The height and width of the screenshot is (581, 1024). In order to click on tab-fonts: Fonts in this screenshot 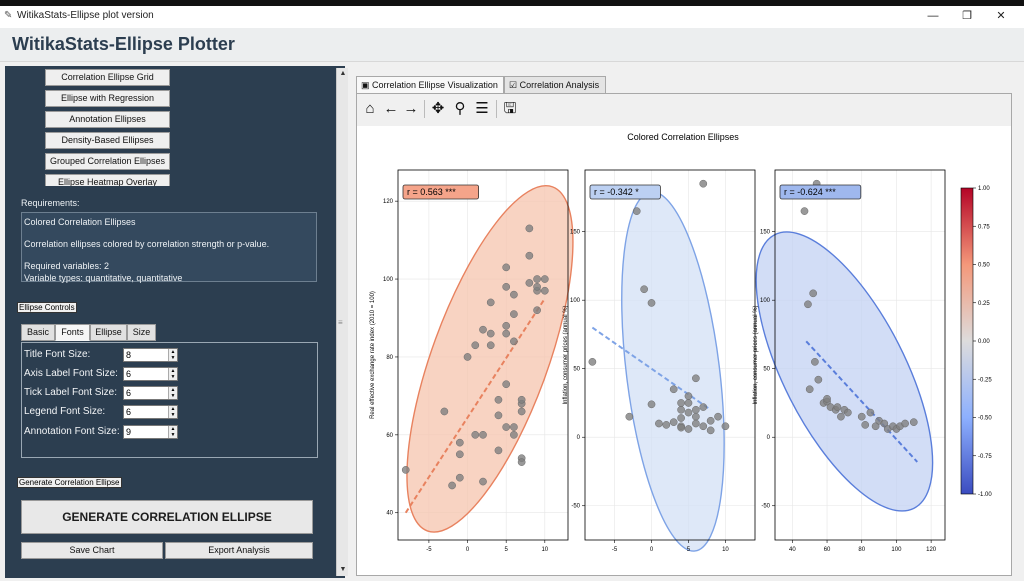, I will do `click(72, 332)`.